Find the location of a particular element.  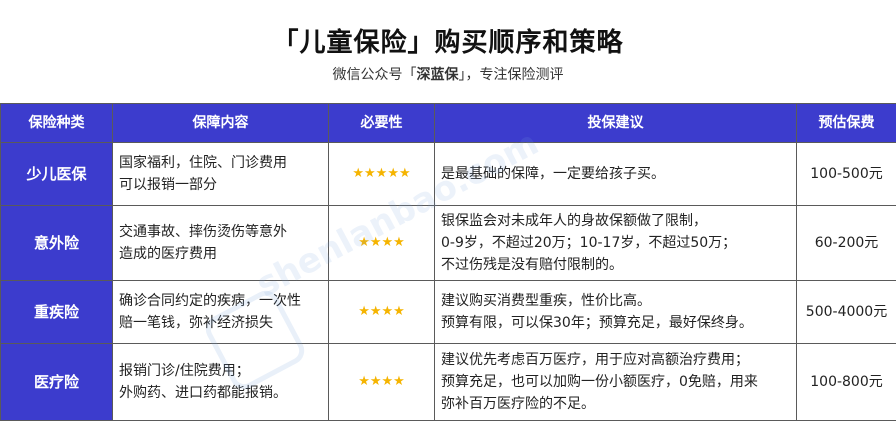

header-coverage: 保障内容 is located at coordinates (221, 123).